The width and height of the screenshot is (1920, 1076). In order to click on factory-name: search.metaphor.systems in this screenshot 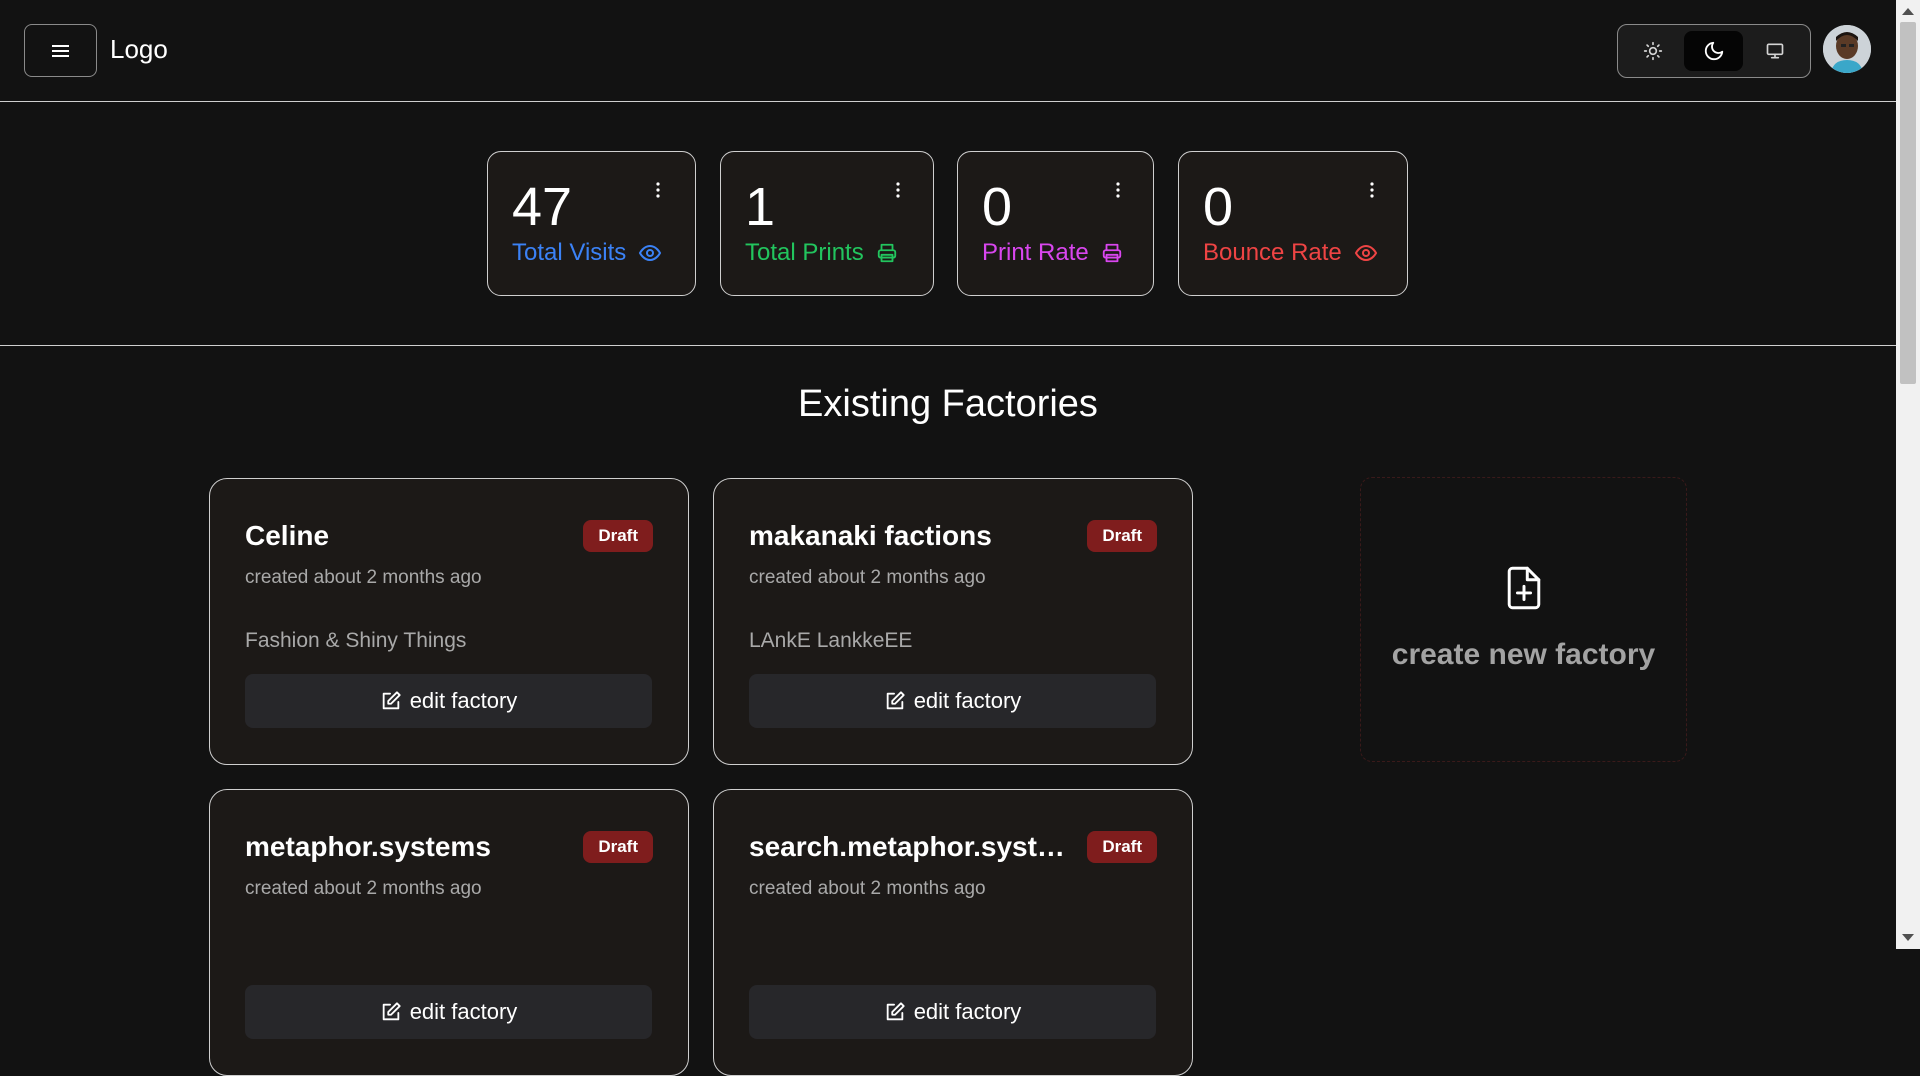, I will do `click(909, 846)`.